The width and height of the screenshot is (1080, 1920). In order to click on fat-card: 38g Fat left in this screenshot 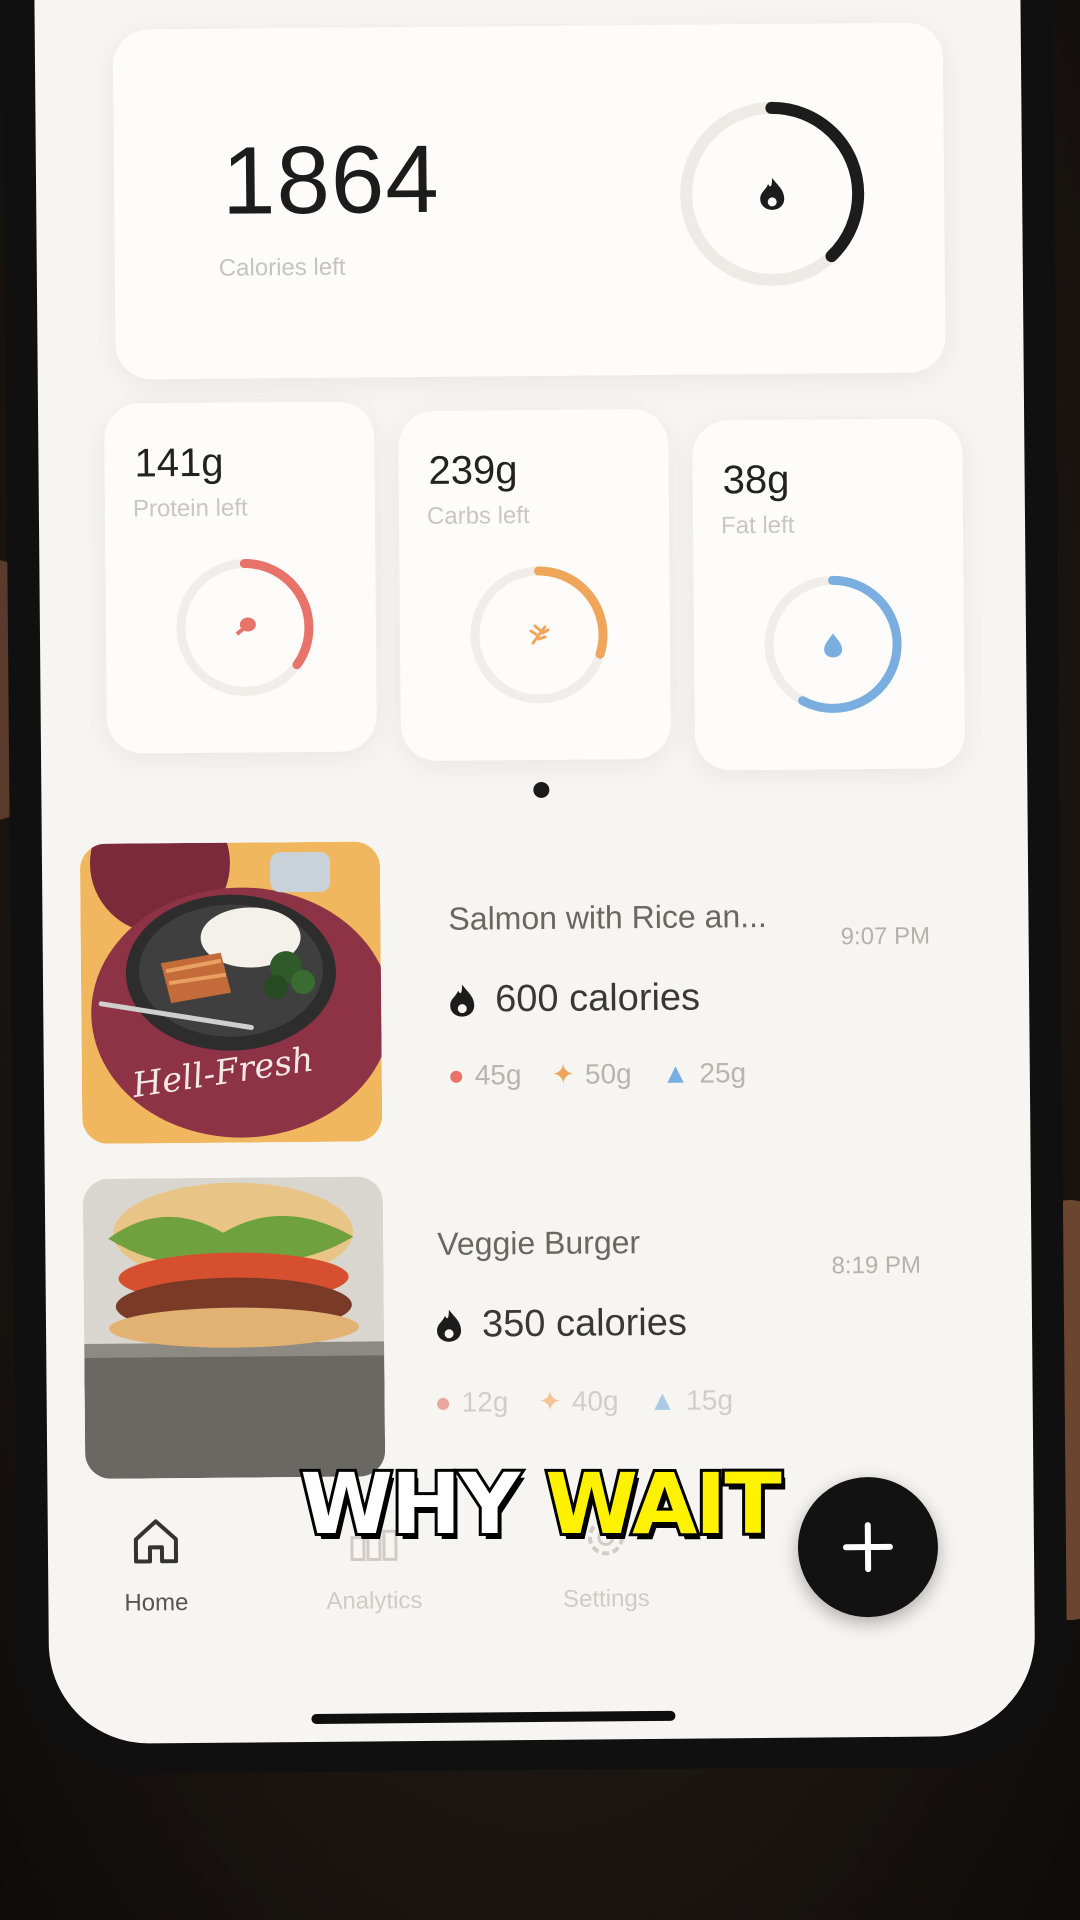, I will do `click(829, 594)`.